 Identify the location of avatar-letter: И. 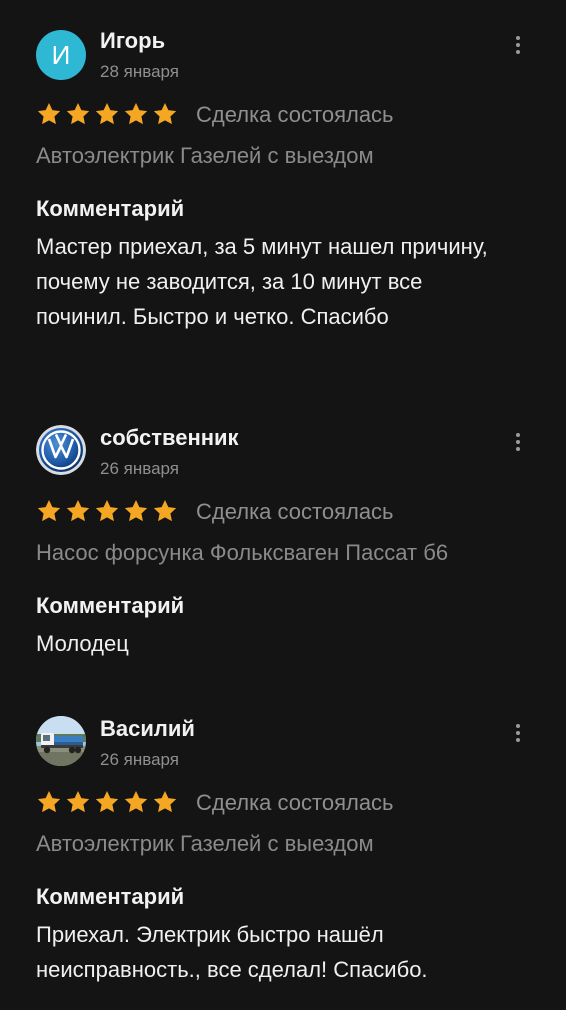
(61, 54).